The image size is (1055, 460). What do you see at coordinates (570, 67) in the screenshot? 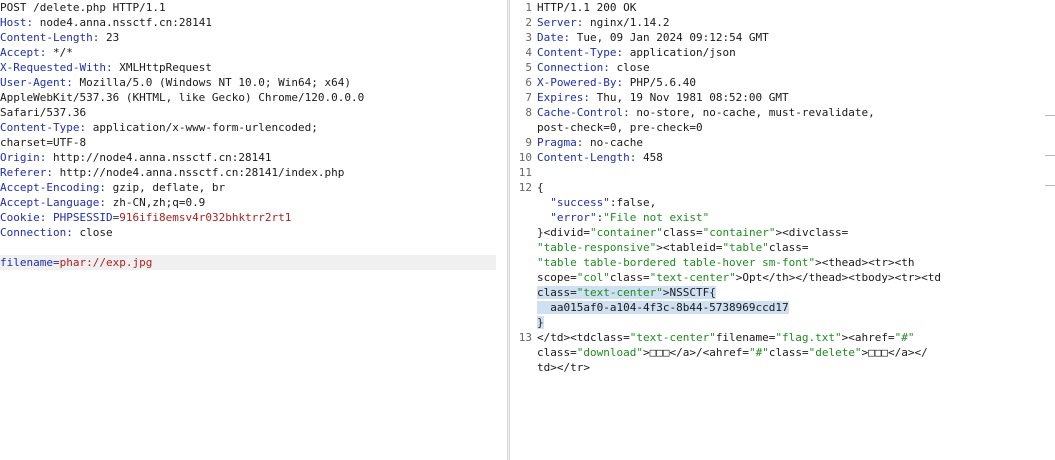
I see `header-name: Connection` at bounding box center [570, 67].